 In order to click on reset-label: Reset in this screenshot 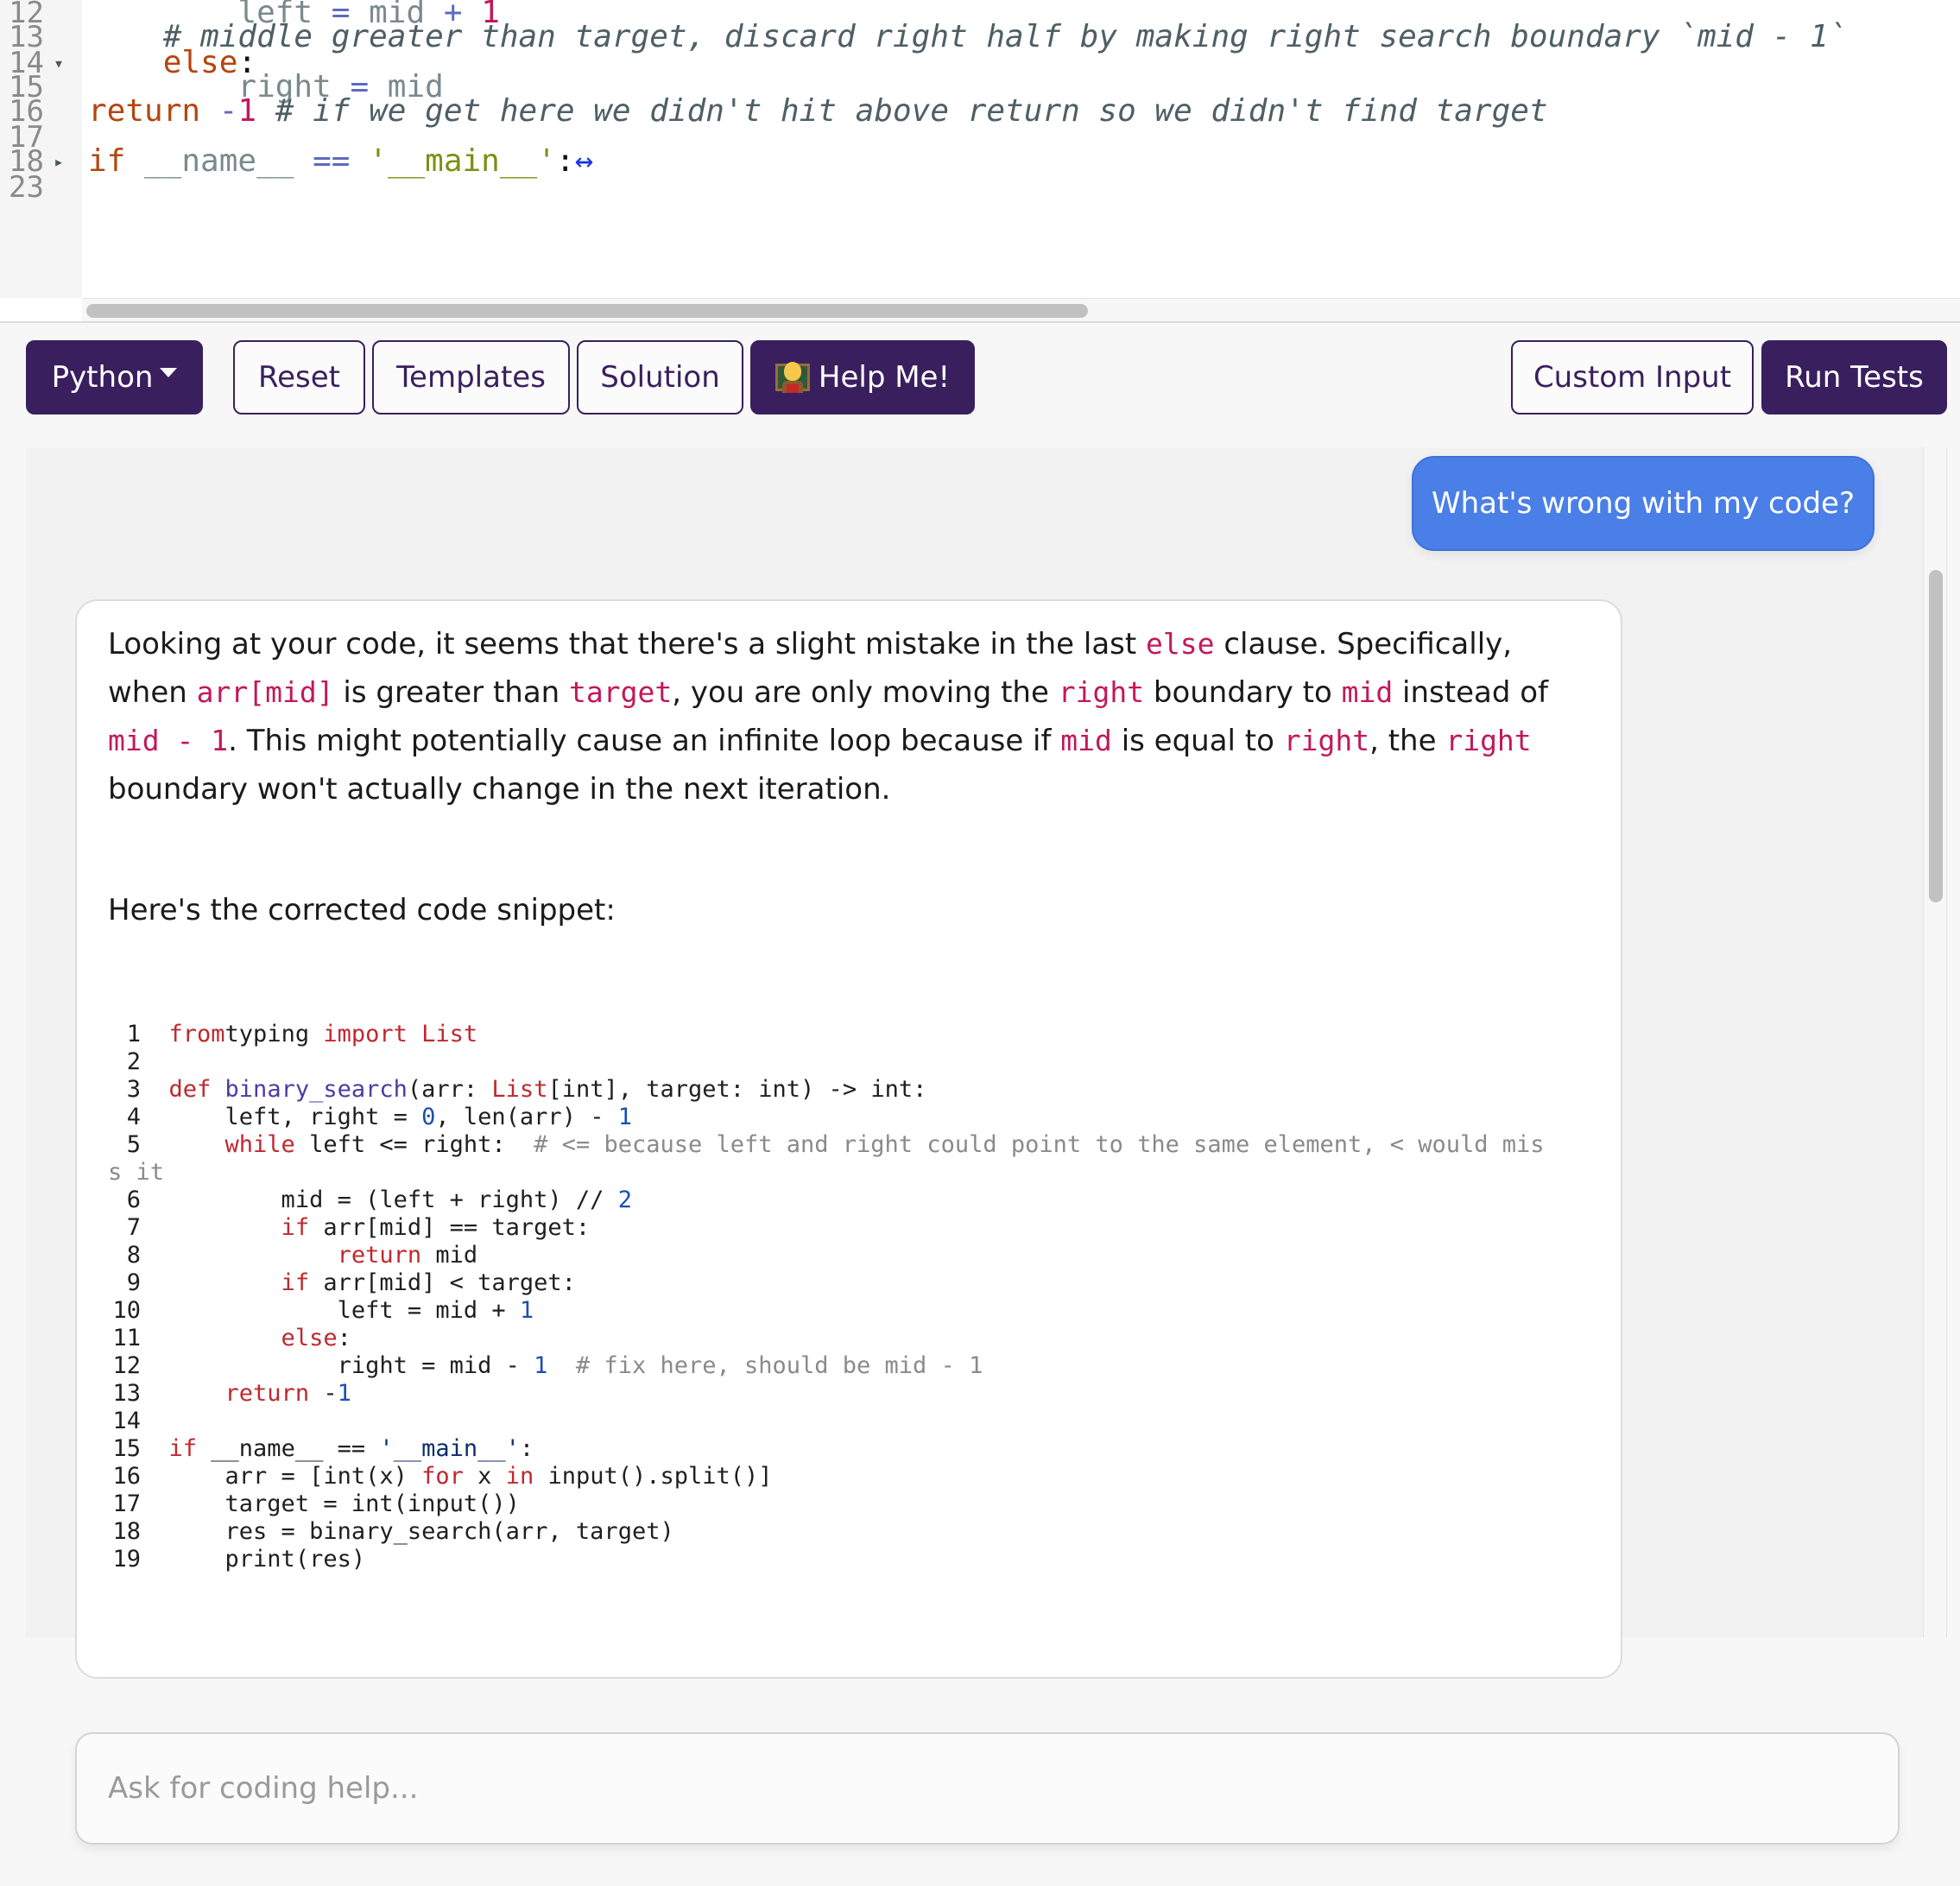, I will do `click(299, 377)`.